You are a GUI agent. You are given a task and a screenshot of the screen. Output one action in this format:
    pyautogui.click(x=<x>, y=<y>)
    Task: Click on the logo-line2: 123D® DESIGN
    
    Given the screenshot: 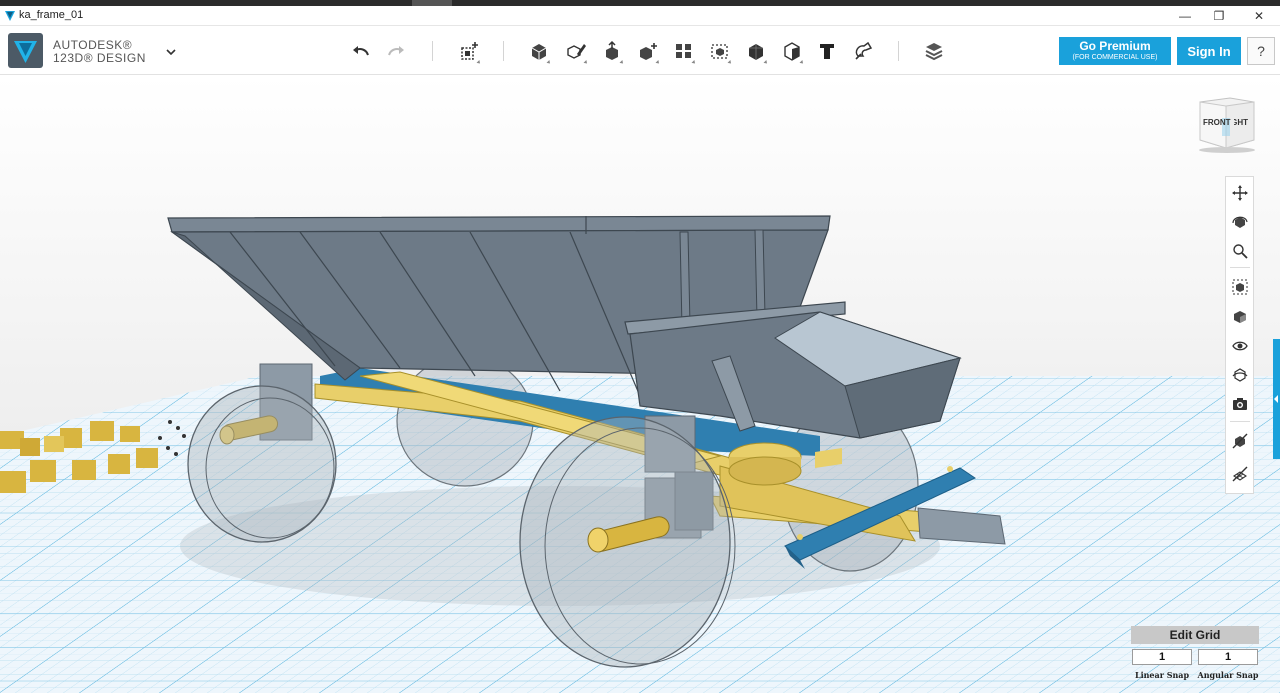 What is the action you would take?
    pyautogui.click(x=99, y=58)
    